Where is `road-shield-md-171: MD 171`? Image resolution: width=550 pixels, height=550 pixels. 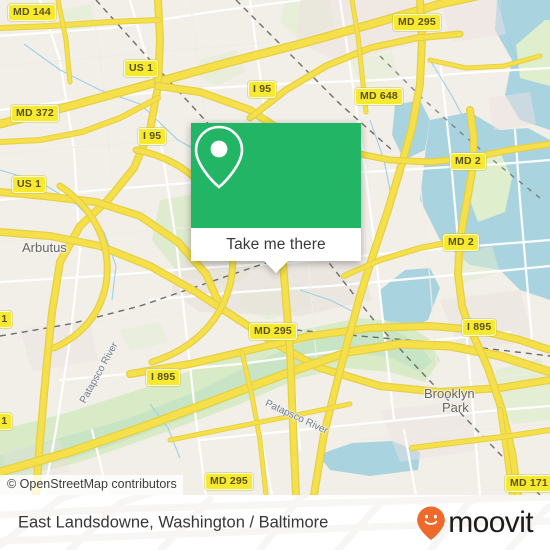
road-shield-md-171: MD 171 is located at coordinates (527, 483).